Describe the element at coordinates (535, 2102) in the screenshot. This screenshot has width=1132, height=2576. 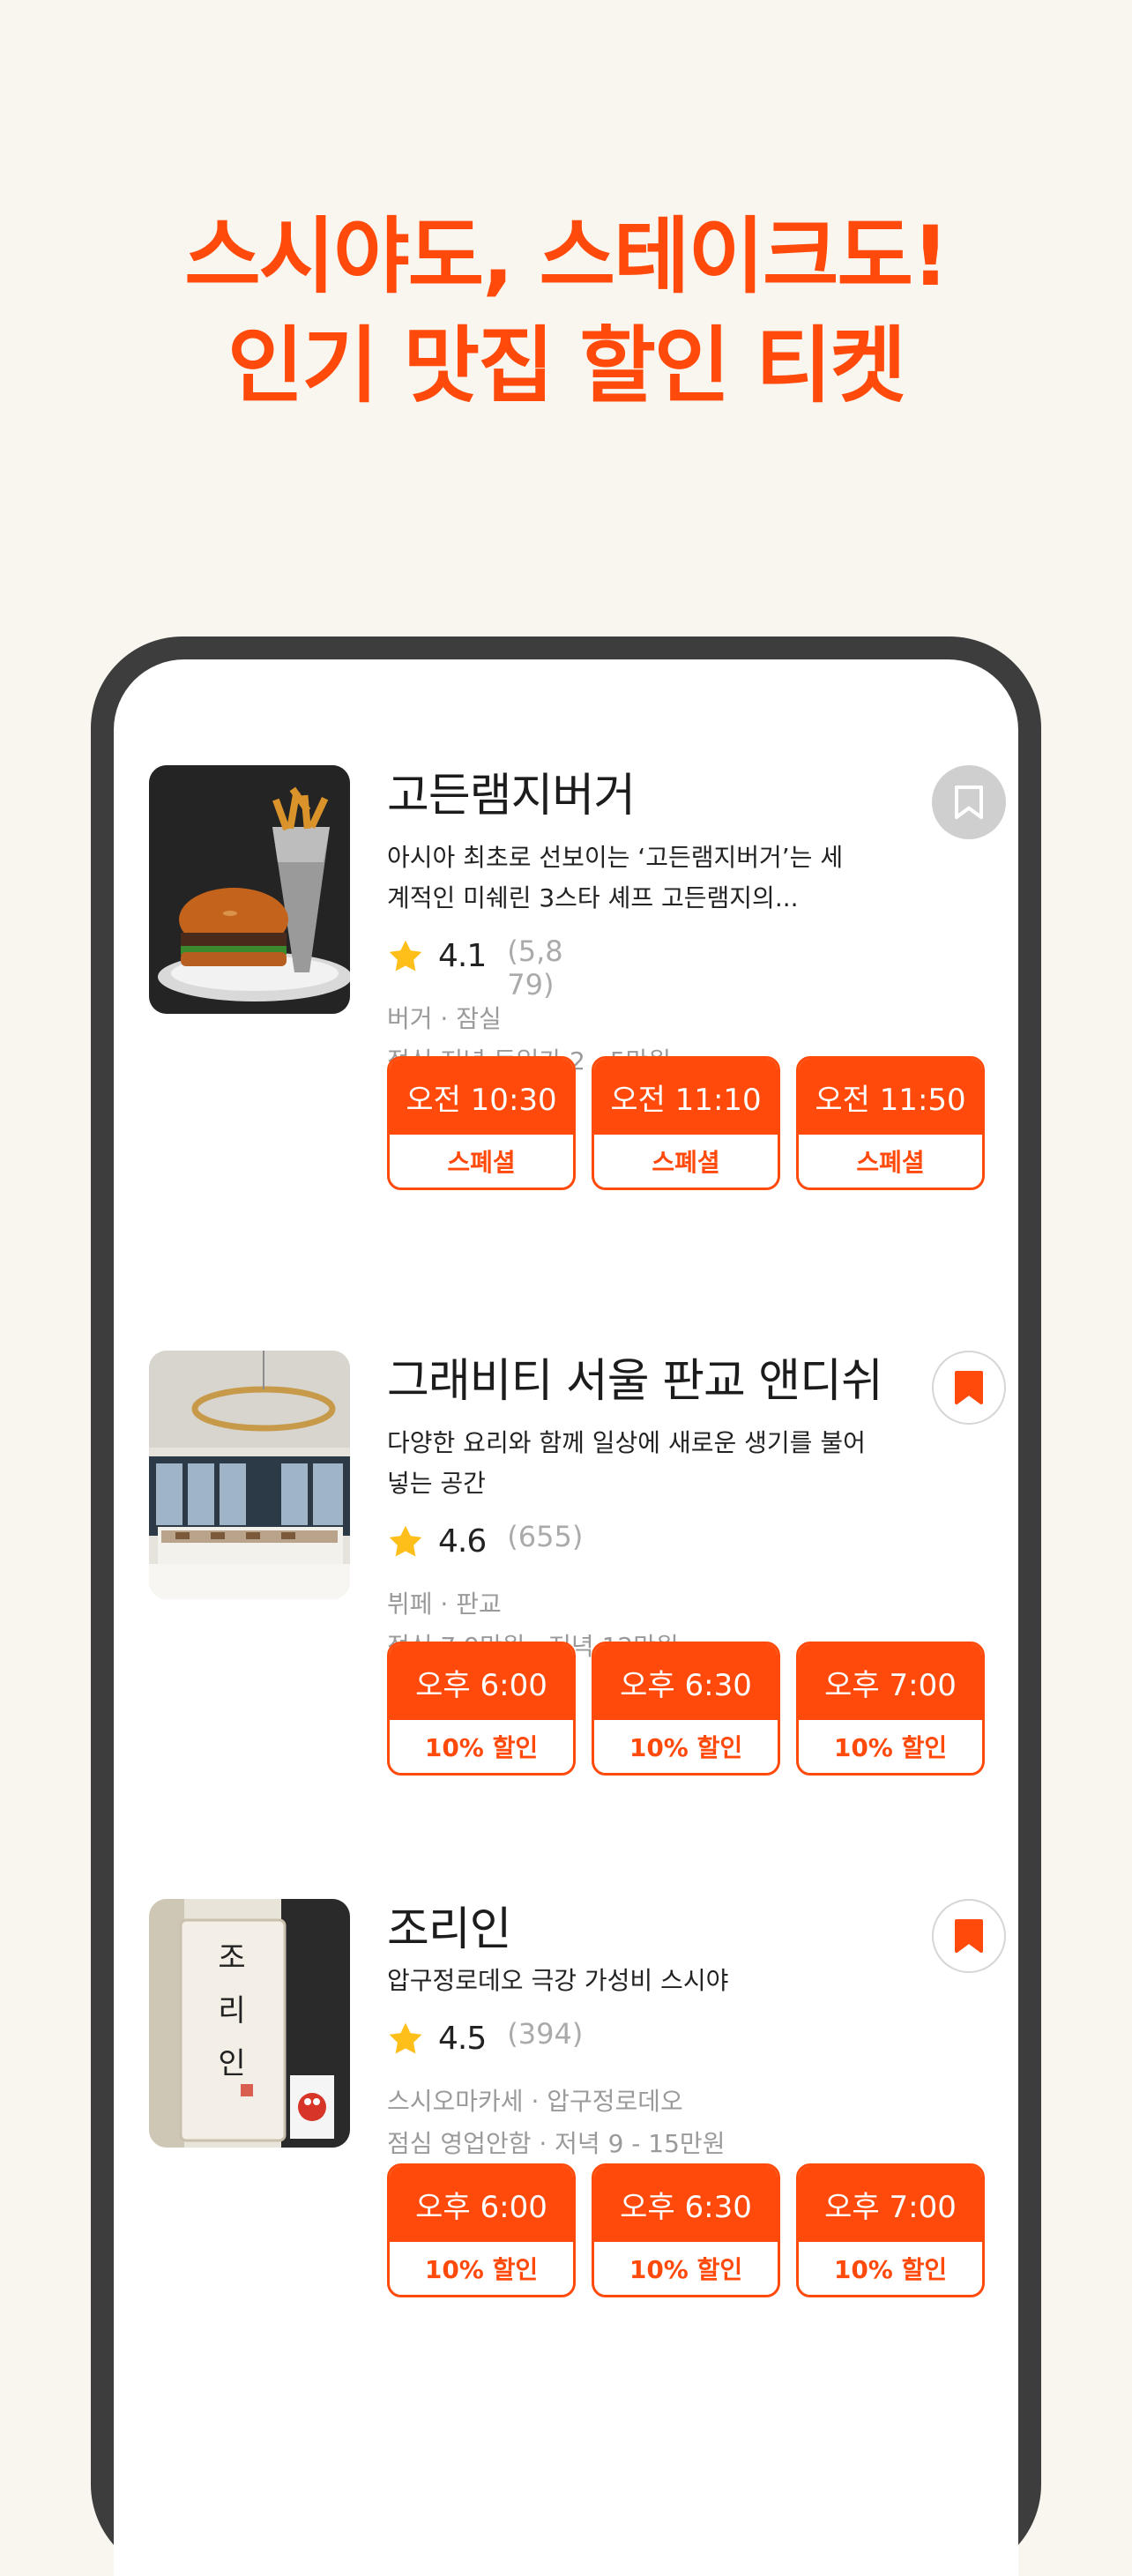
I see `category-location: 스시오마카세 · 압구정로데오` at that location.